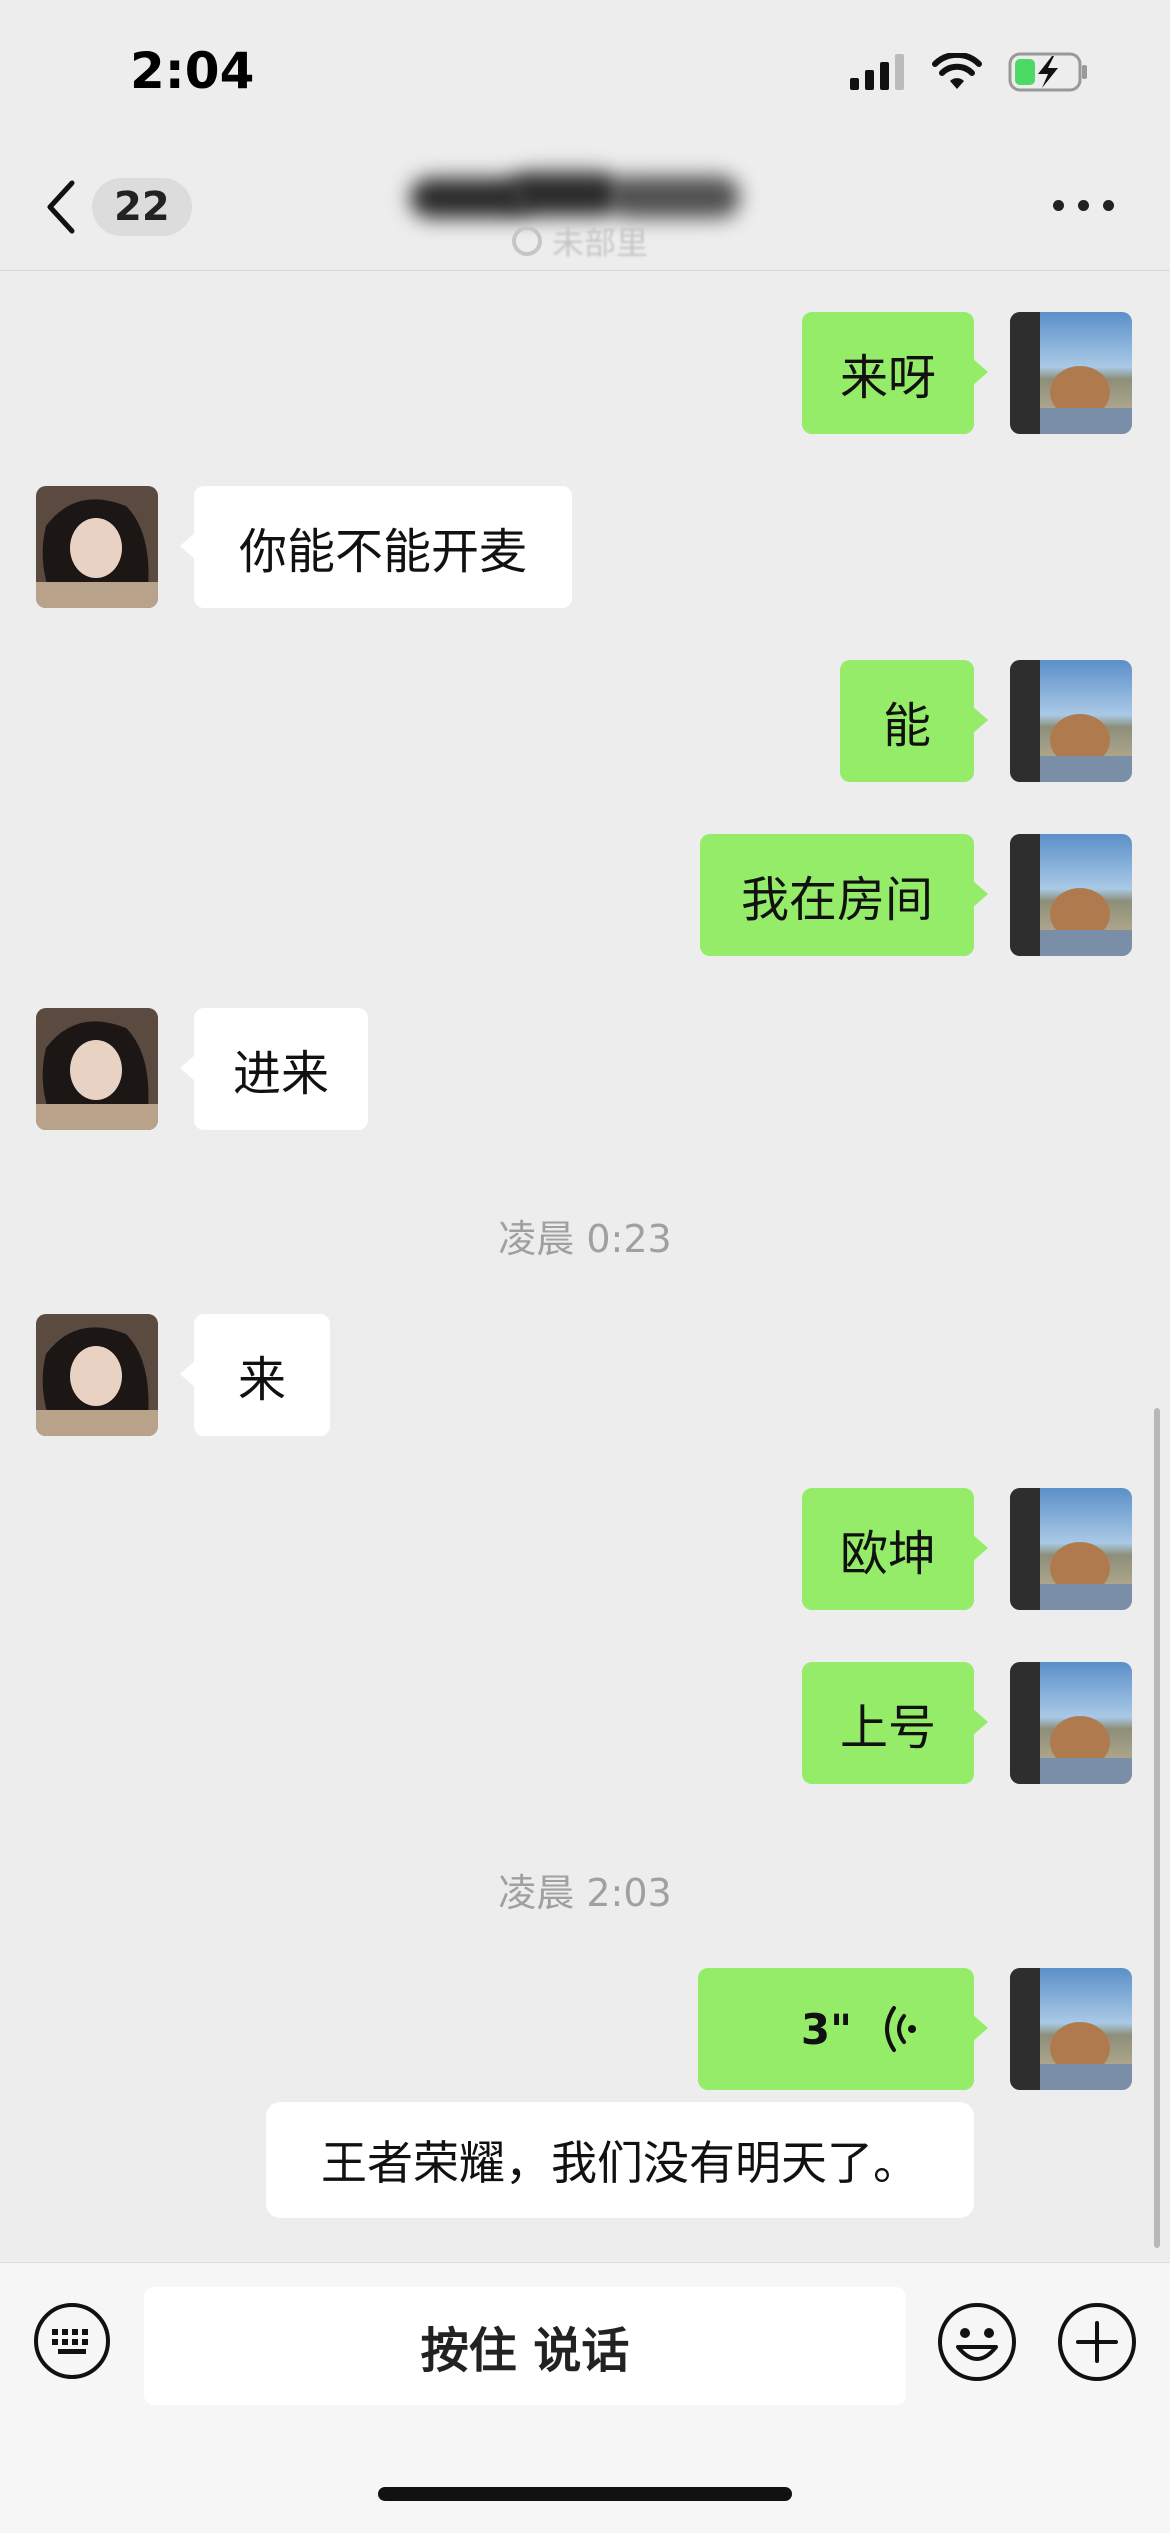 The width and height of the screenshot is (1170, 2533). Describe the element at coordinates (527, 241) in the screenshot. I see `refresh-icon` at that location.